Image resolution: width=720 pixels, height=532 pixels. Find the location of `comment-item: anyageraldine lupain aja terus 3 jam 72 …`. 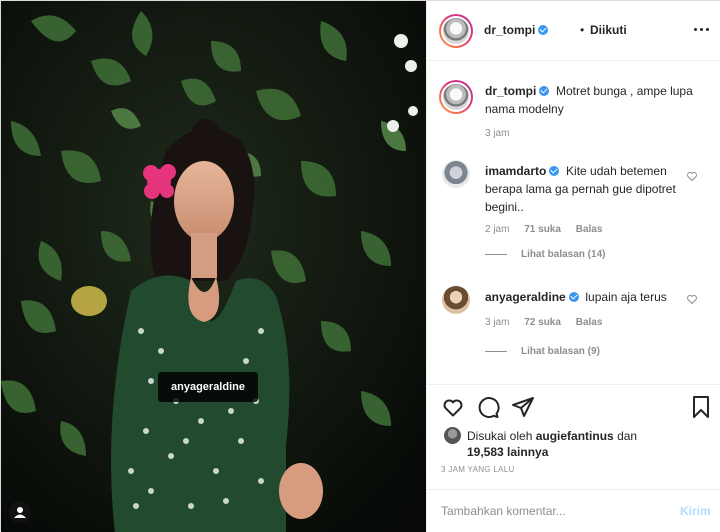

comment-item: anyageraldine lupain aja terus 3 jam 72 … is located at coordinates (573, 334).